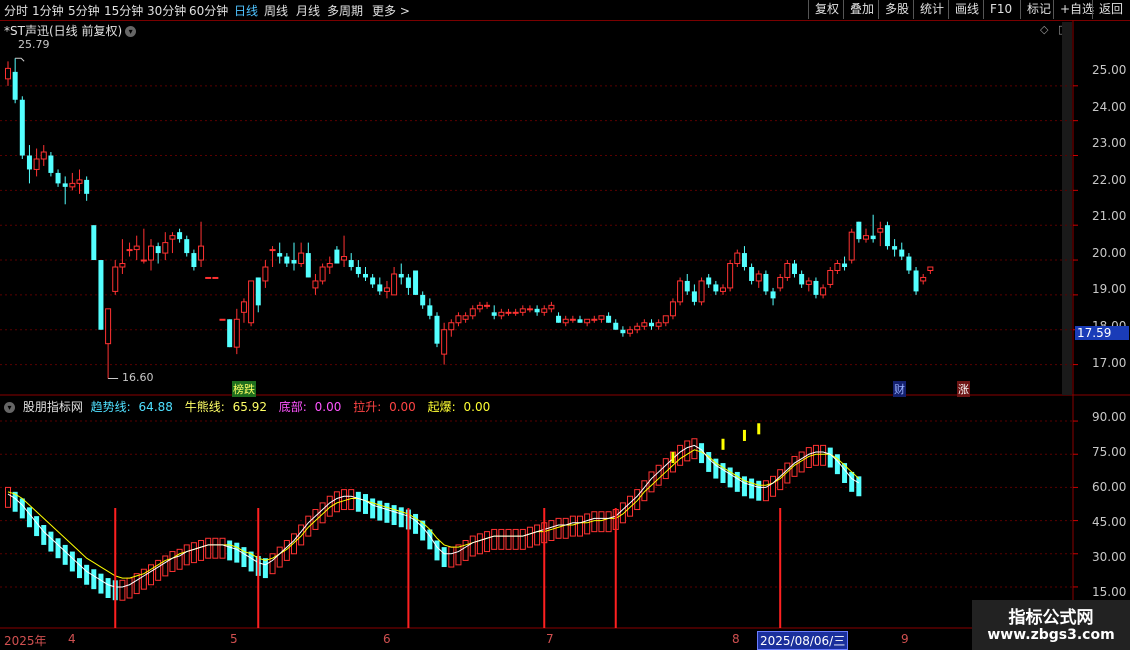 The height and width of the screenshot is (650, 1130). Describe the element at coordinates (155, 407) in the screenshot. I see `trend-value: 64.88` at that location.